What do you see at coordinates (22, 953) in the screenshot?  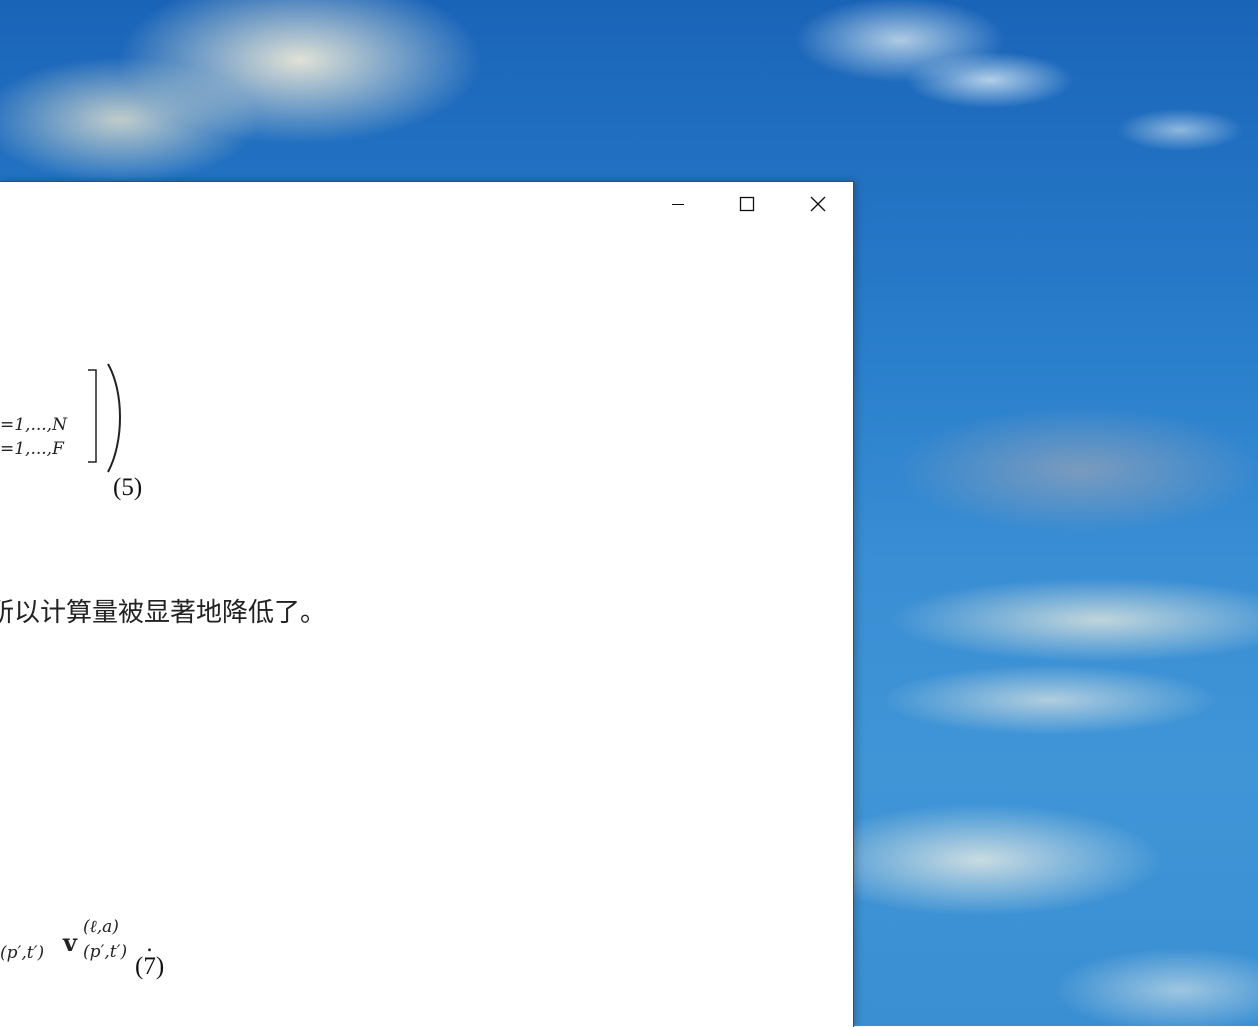 I see `equation7-left-subscript: (p′,t′)` at bounding box center [22, 953].